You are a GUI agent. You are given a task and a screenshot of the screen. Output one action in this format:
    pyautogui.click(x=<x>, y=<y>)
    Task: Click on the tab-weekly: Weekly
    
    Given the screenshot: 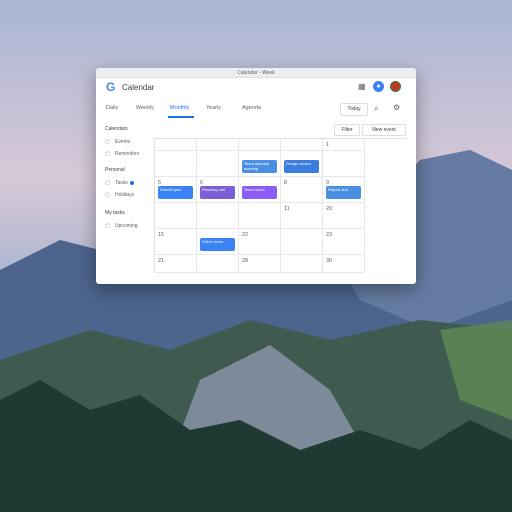 What is the action you would take?
    pyautogui.click(x=145, y=108)
    